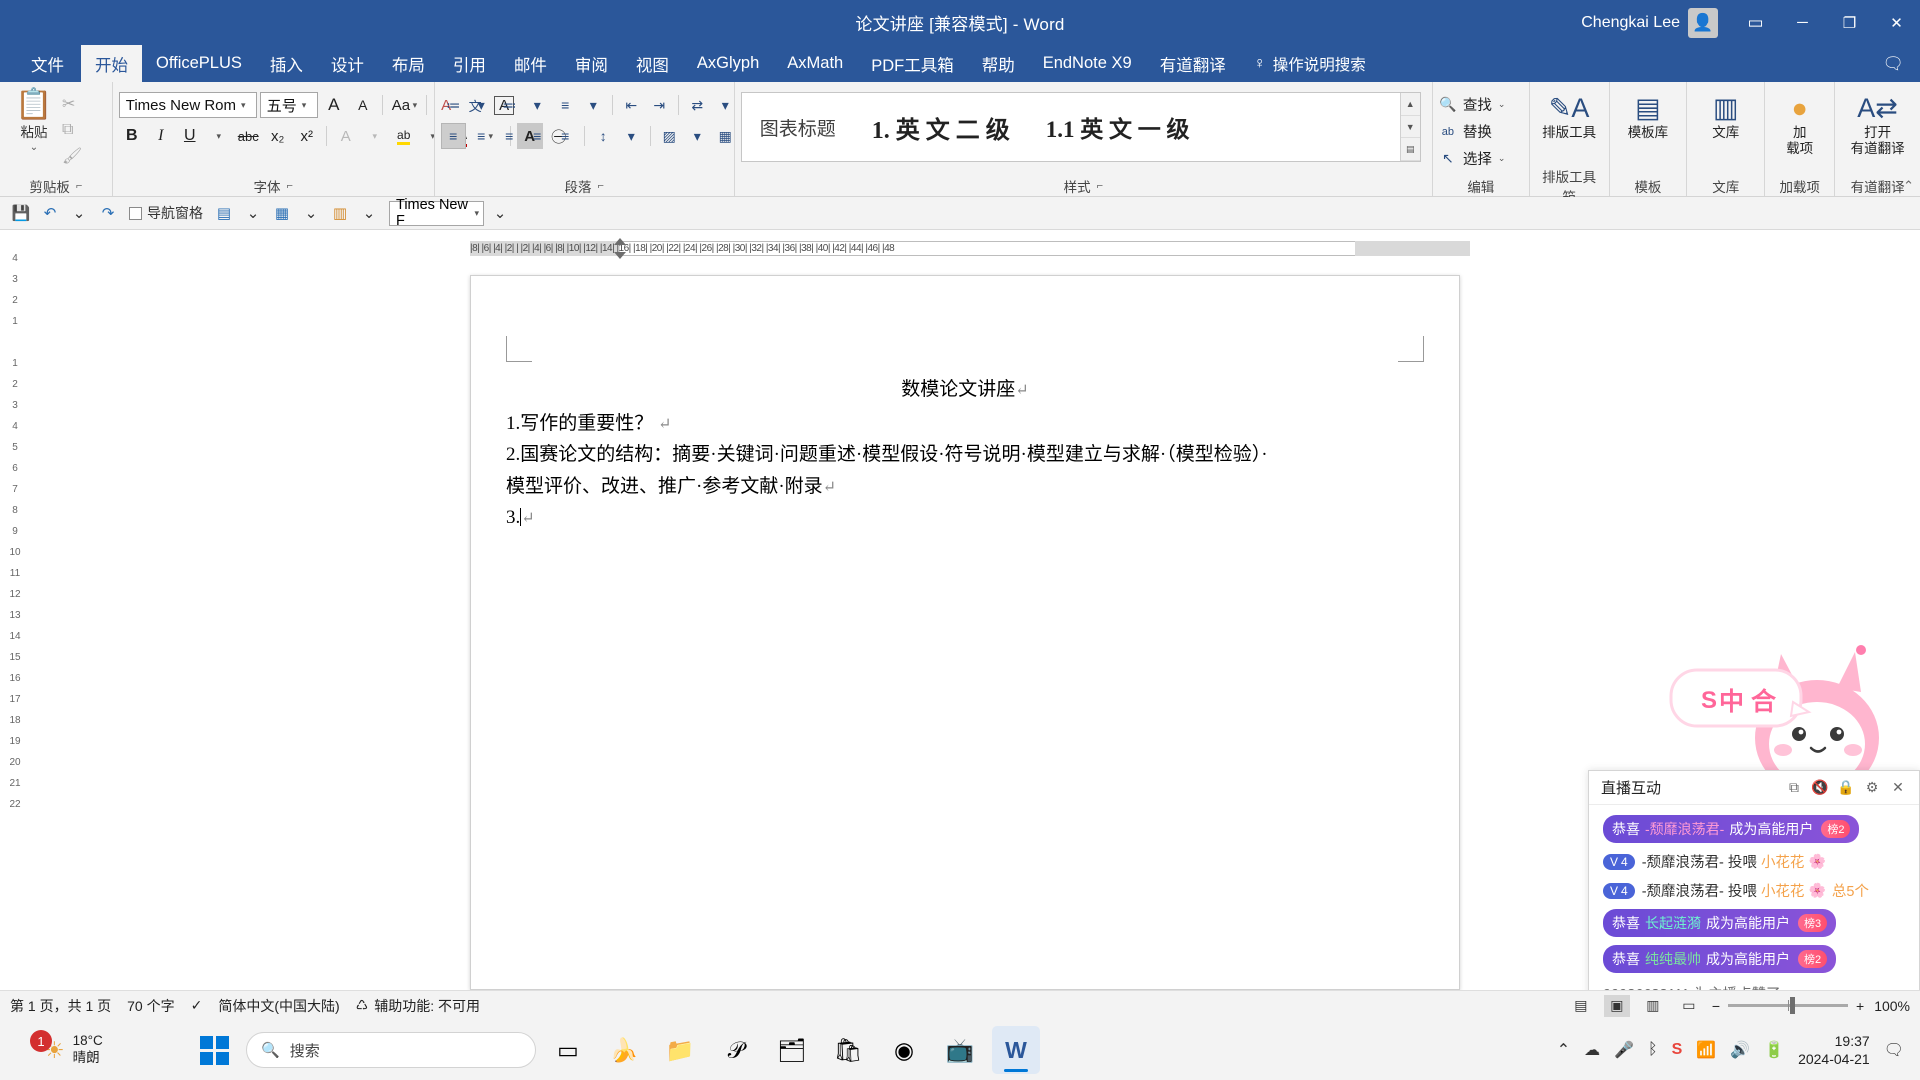 The height and width of the screenshot is (1080, 1920). I want to click on mute-icon: 🔇, so click(1820, 788).